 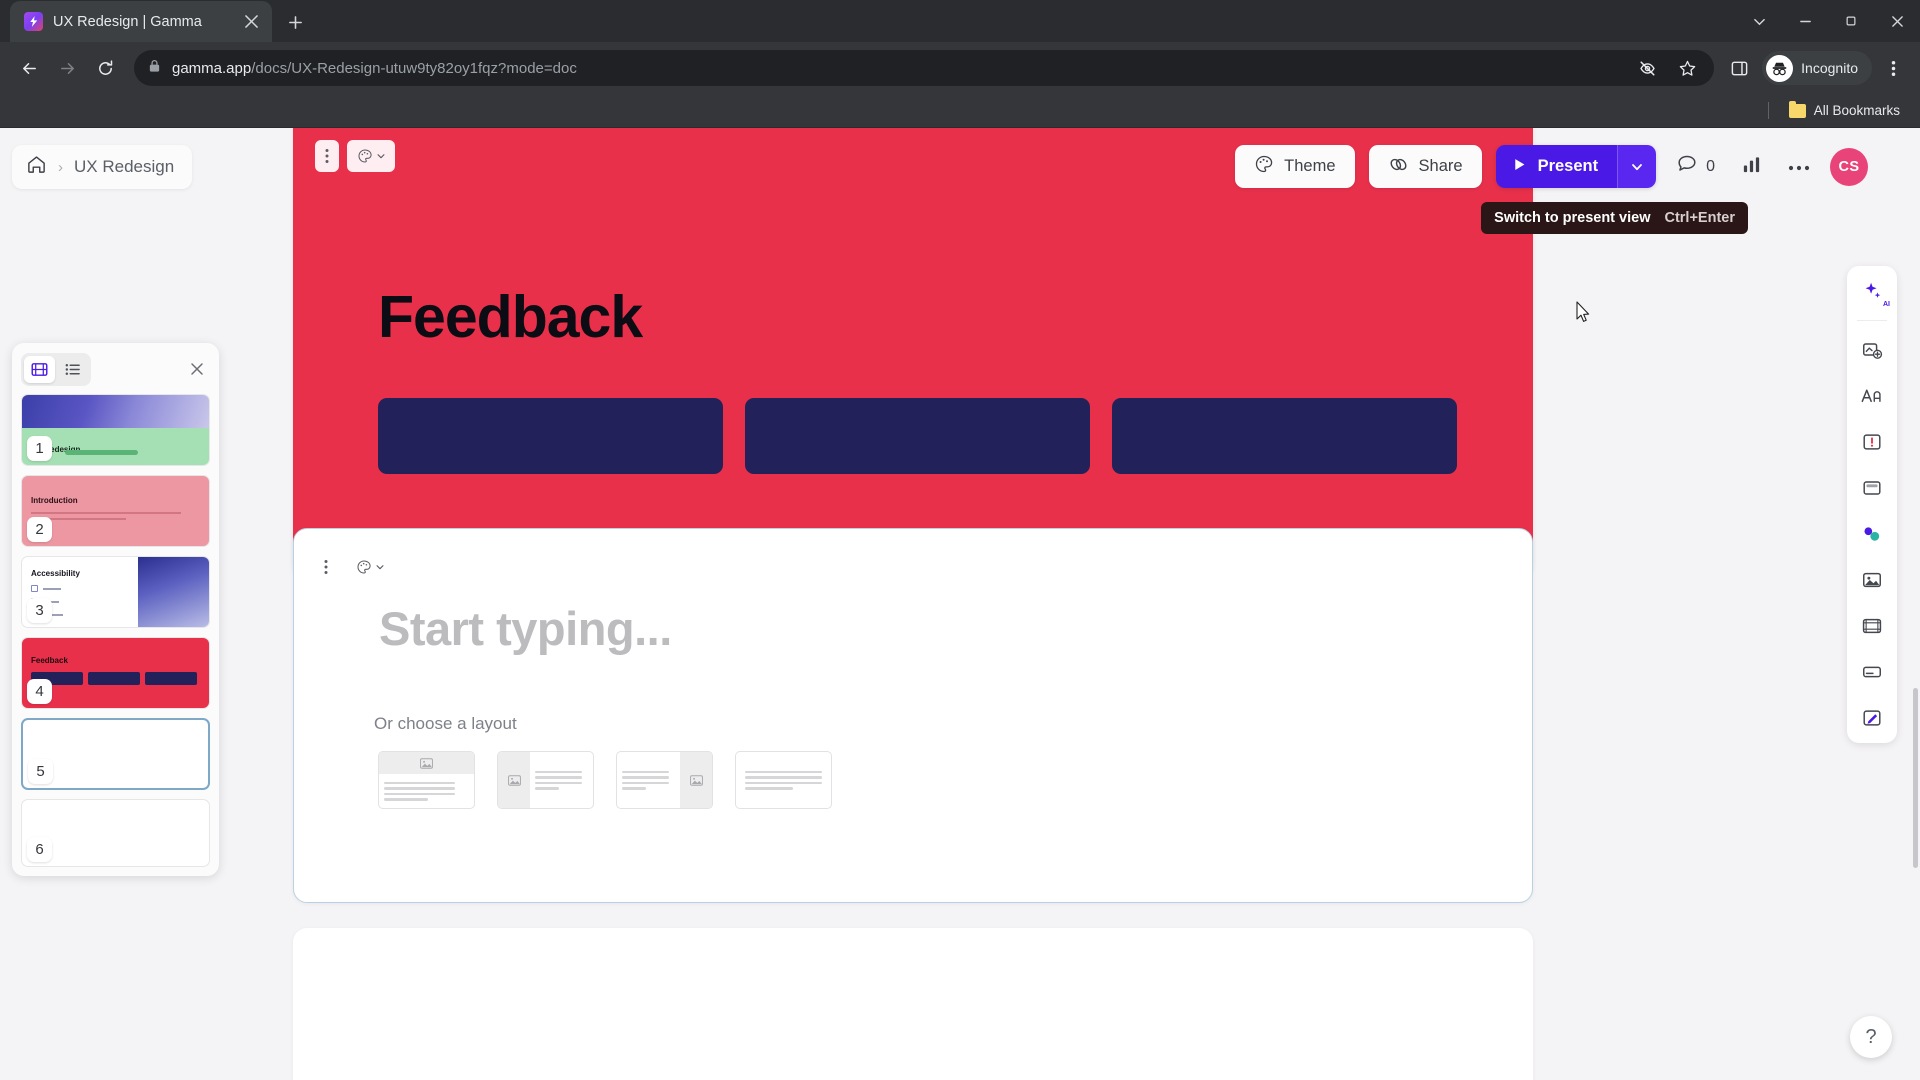 I want to click on chevron-down-icon, so click(x=1637, y=166).